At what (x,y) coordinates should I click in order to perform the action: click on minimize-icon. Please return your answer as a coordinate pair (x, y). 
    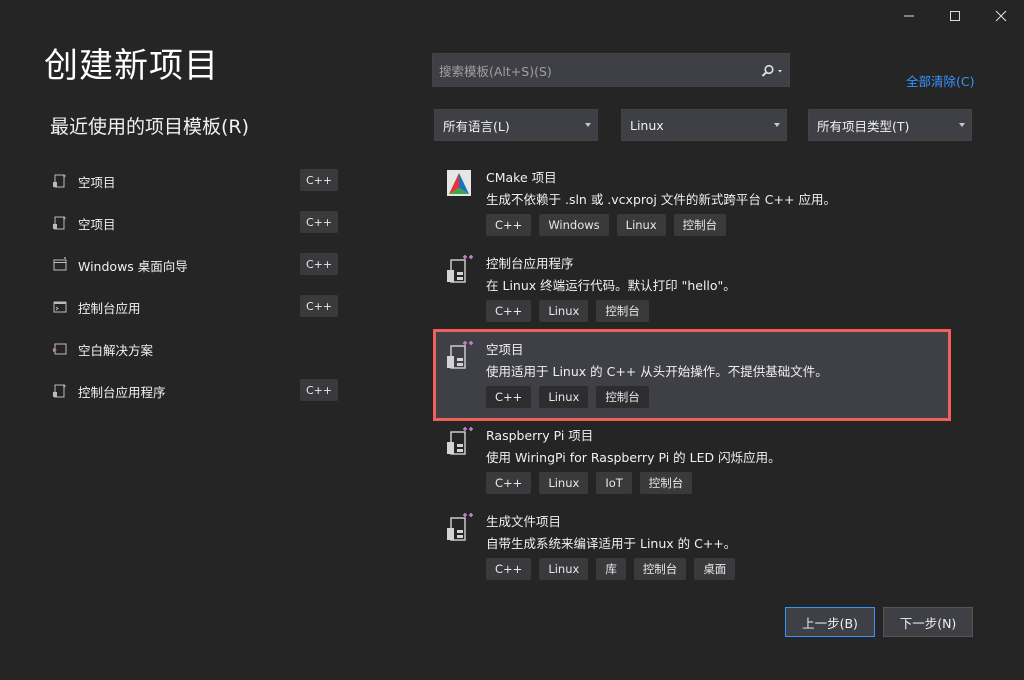
    Looking at the image, I should click on (909, 16).